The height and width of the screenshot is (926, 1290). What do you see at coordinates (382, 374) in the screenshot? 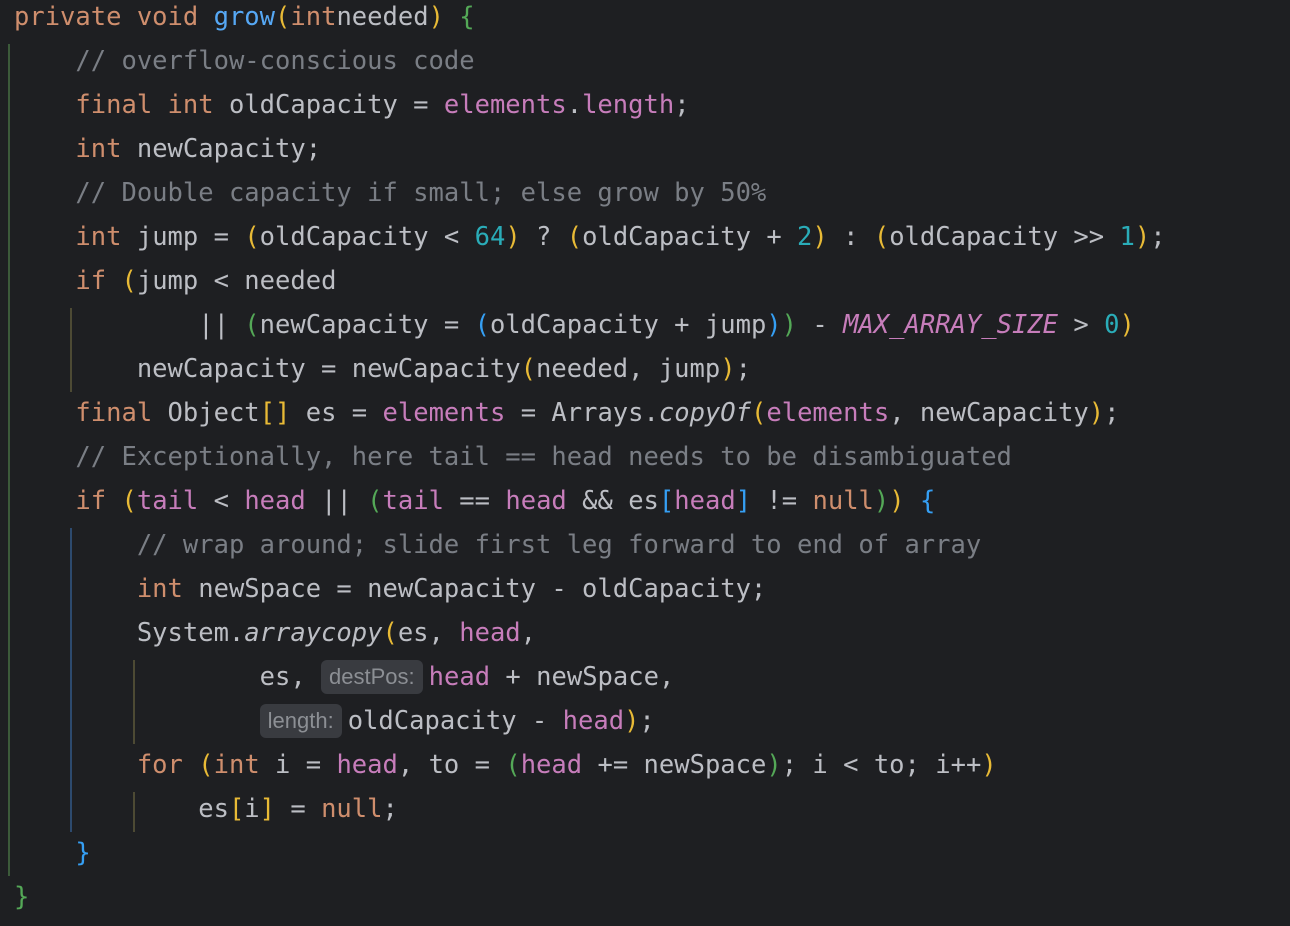
I see `code-line: newCapacity = newCapacity(needed, jump);` at bounding box center [382, 374].